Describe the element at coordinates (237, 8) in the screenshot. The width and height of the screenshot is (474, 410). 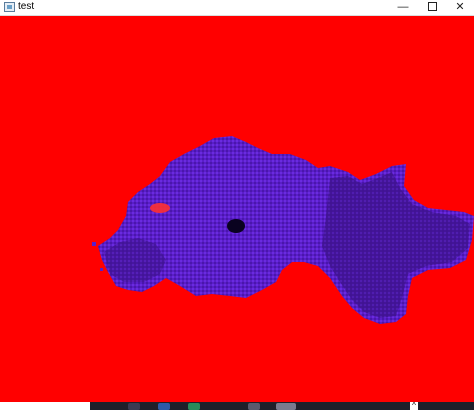
I see `title-bar: test — ✕` at that location.